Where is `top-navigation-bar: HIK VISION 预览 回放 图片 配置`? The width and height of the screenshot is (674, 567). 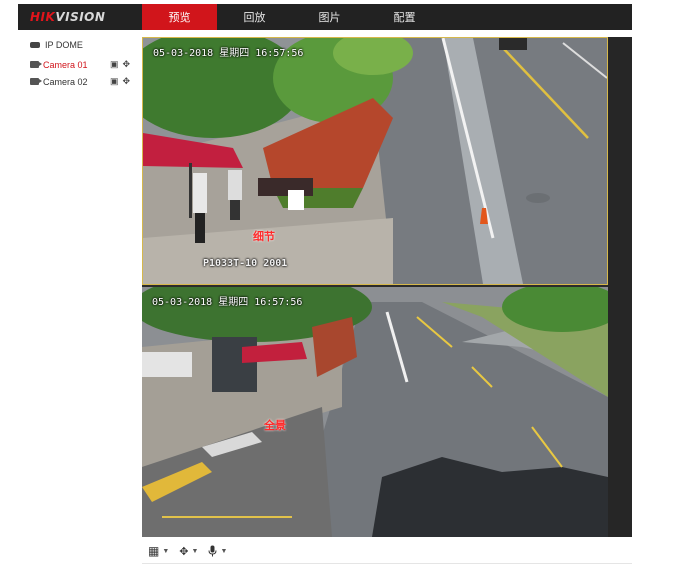 top-navigation-bar: HIK VISION 预览 回放 图片 配置 is located at coordinates (325, 17).